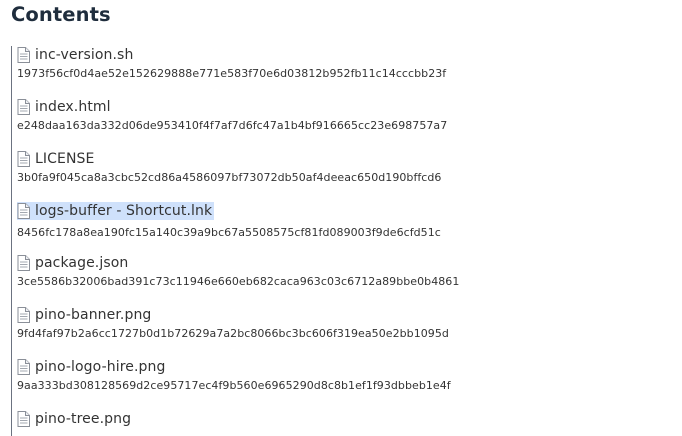  I want to click on file-name: package.json, so click(81, 263).